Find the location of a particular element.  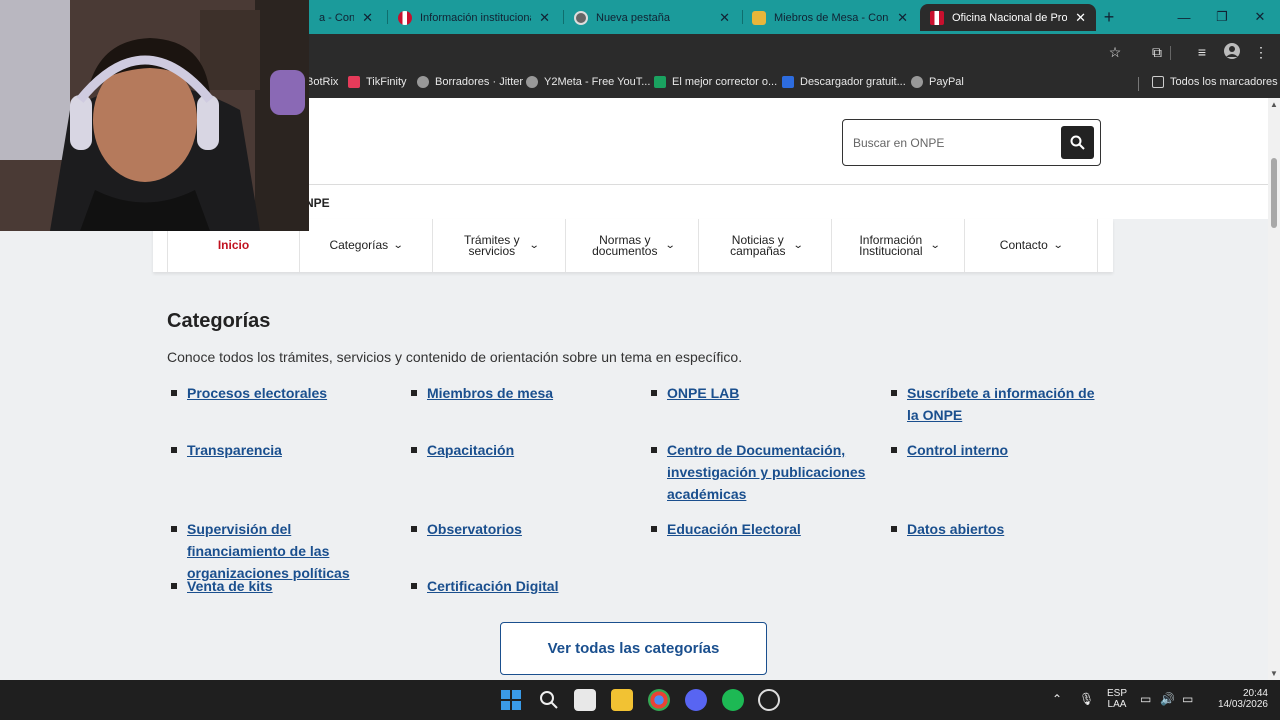

file-explorer-icon is located at coordinates (622, 700).